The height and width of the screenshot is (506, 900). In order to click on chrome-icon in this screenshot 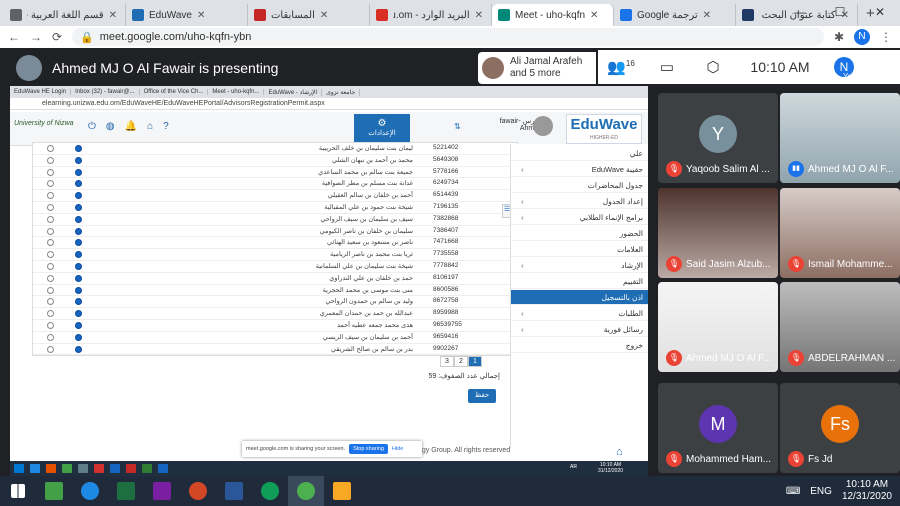, I will do `click(67, 468)`.